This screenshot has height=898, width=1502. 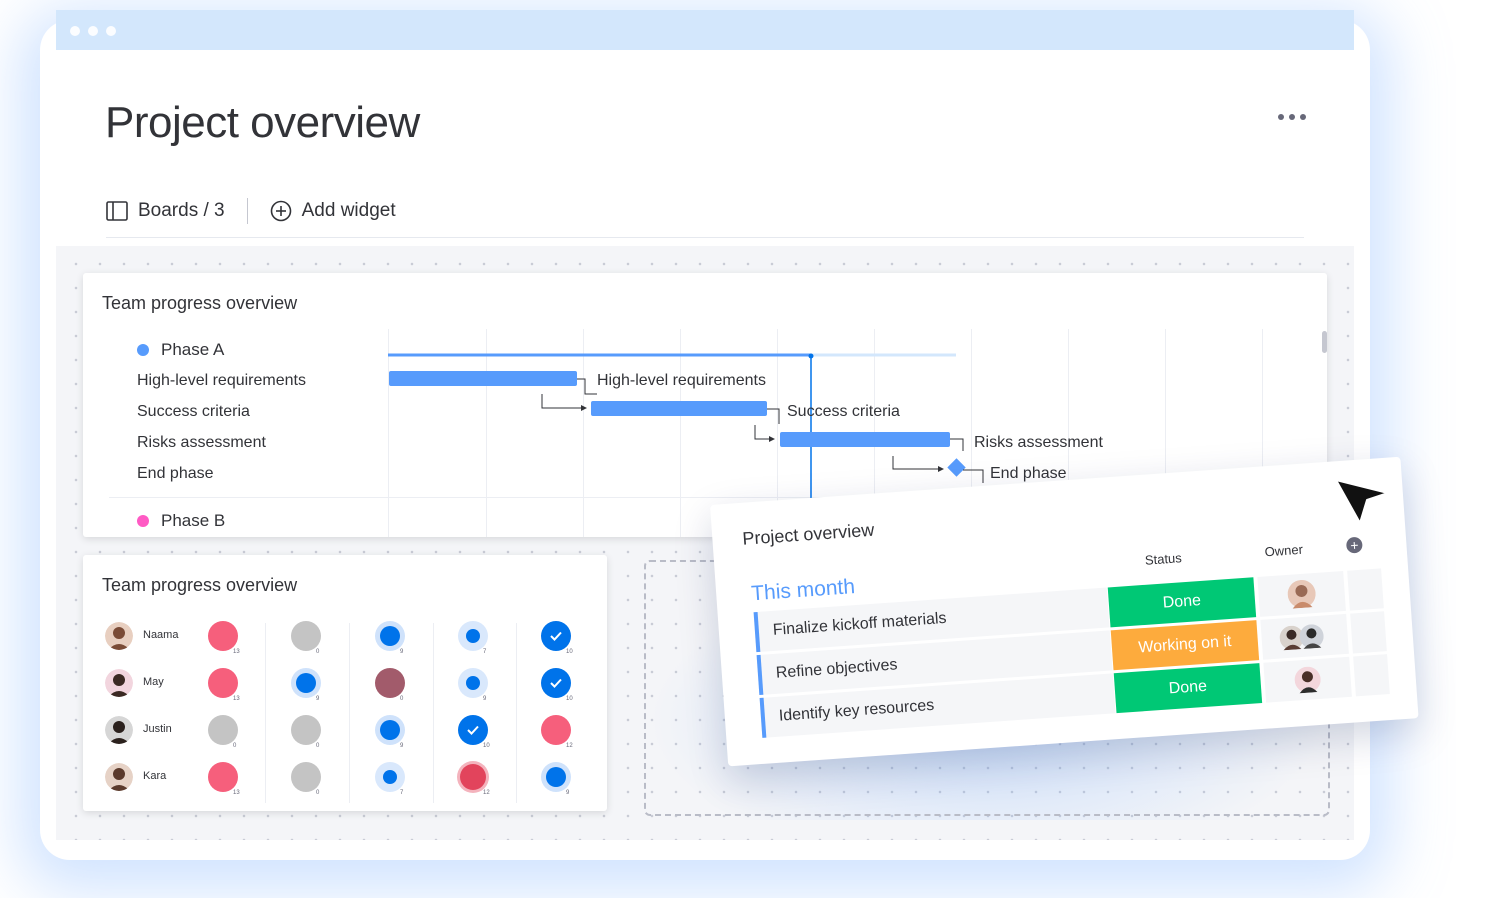 What do you see at coordinates (75, 31) in the screenshot?
I see `window-dot-close` at bounding box center [75, 31].